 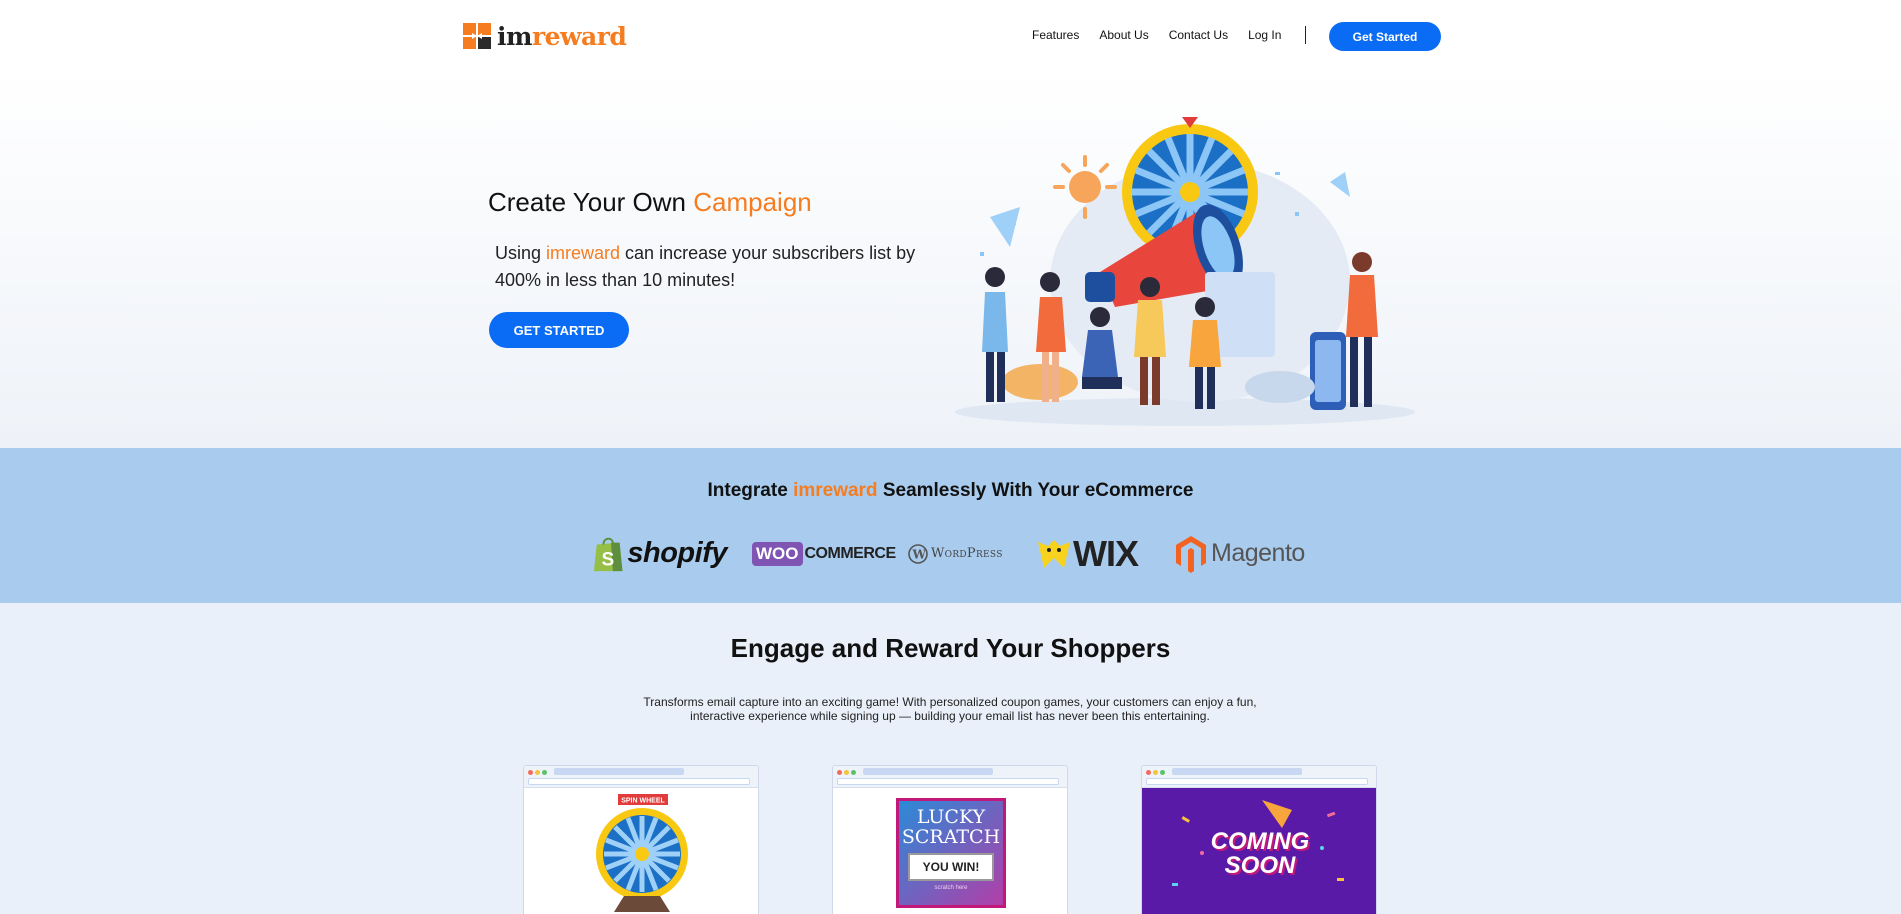 I want to click on svg-text: S, so click(x=608, y=559).